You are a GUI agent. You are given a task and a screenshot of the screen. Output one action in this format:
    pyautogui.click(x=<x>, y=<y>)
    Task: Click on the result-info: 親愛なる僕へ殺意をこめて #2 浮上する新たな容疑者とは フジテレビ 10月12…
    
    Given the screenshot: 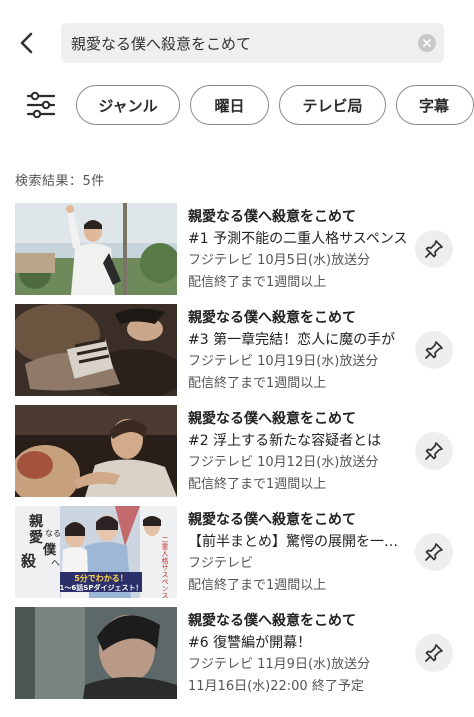 What is the action you would take?
    pyautogui.click(x=298, y=452)
    